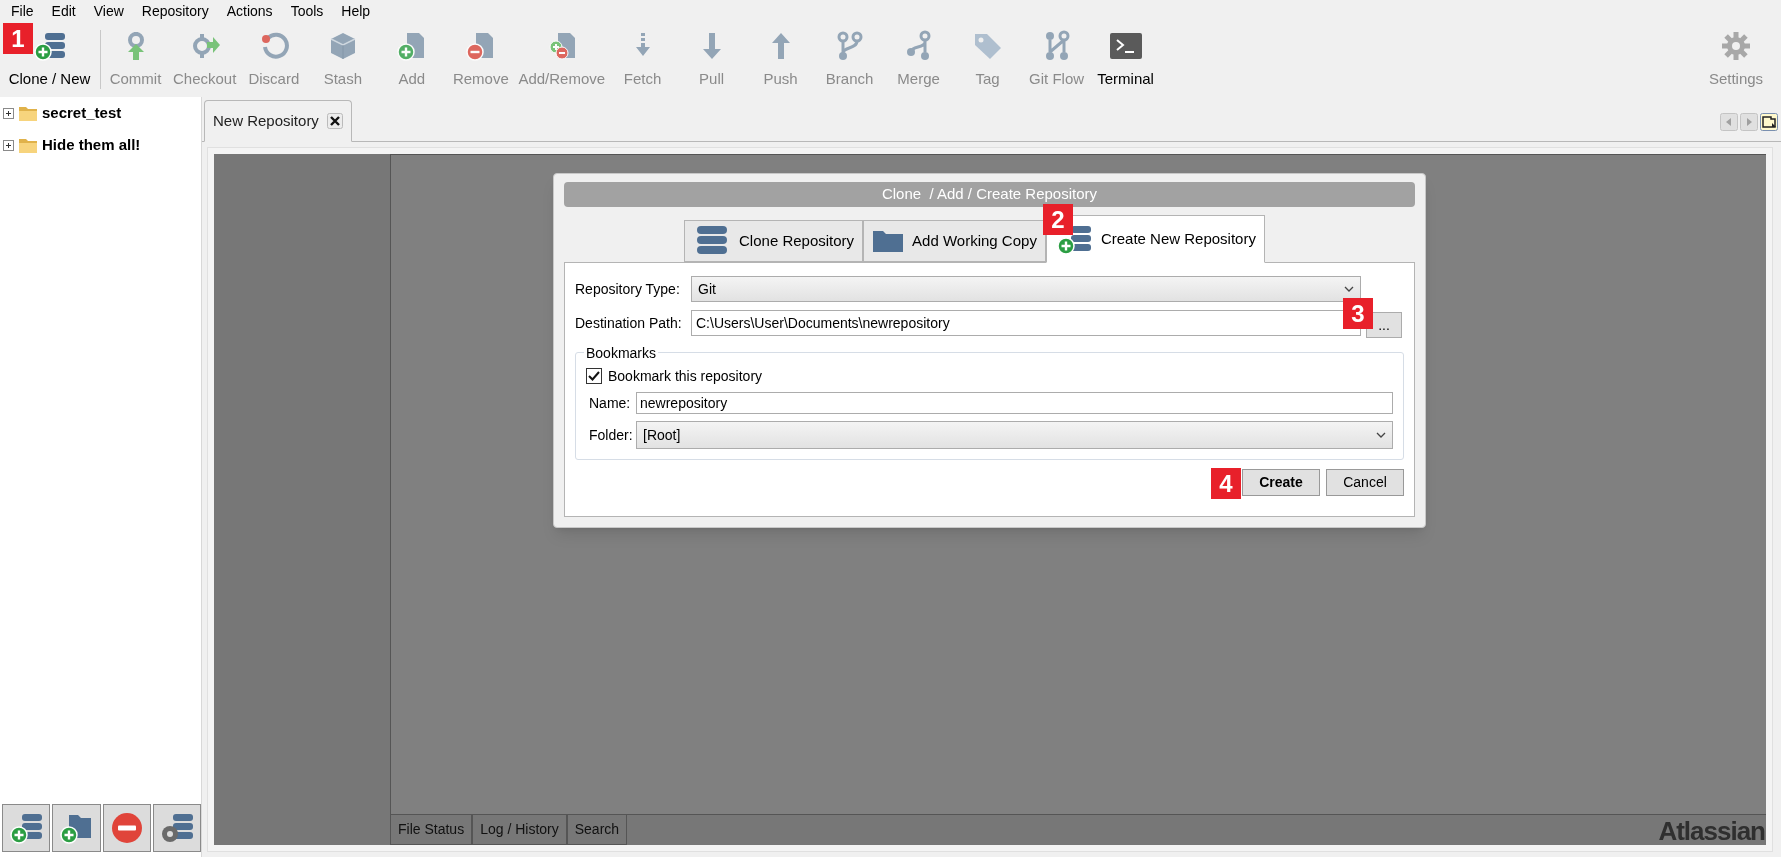 Image resolution: width=1781 pixels, height=857 pixels. What do you see at coordinates (108, 11) in the screenshot?
I see `menu-item: View` at bounding box center [108, 11].